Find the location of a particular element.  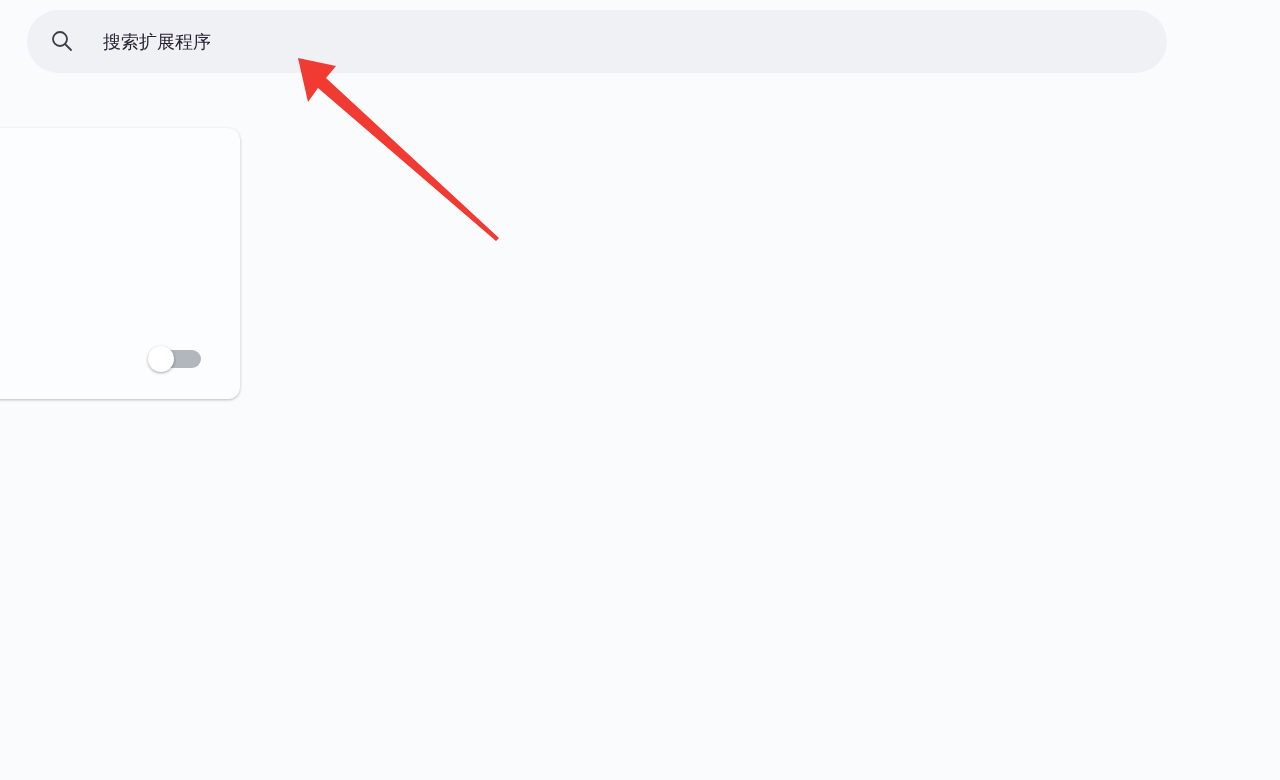

search-field: 搜索扩展程序 is located at coordinates (597, 41).